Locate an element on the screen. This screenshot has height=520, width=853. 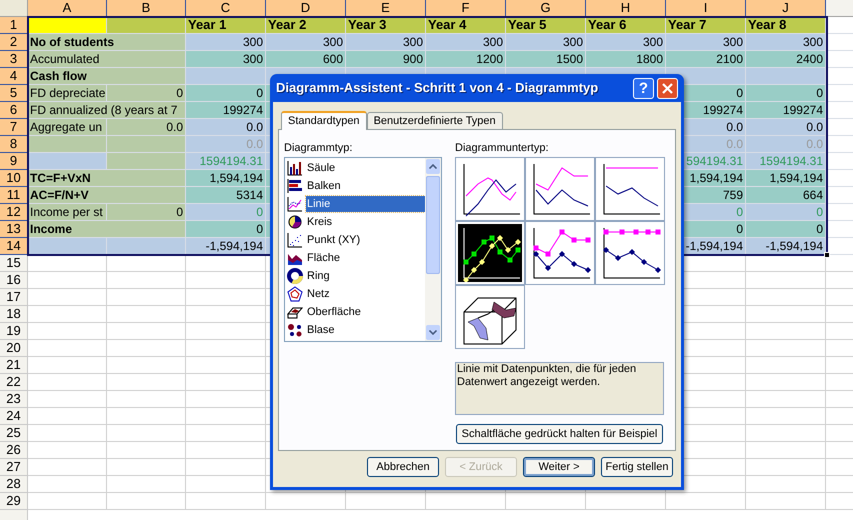
row-header: 21 is located at coordinates (14, 365).